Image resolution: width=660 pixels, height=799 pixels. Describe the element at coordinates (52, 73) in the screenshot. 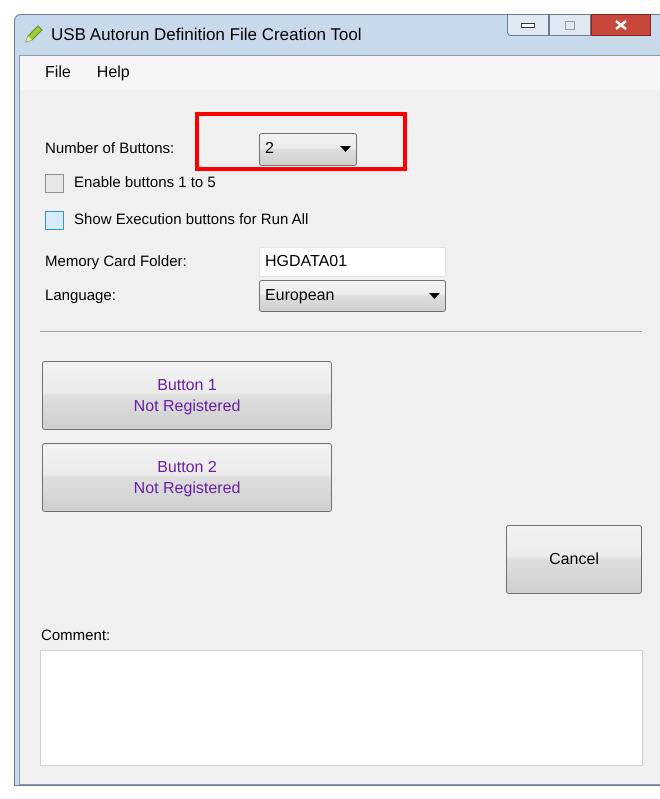

I see `menu-item: File` at that location.